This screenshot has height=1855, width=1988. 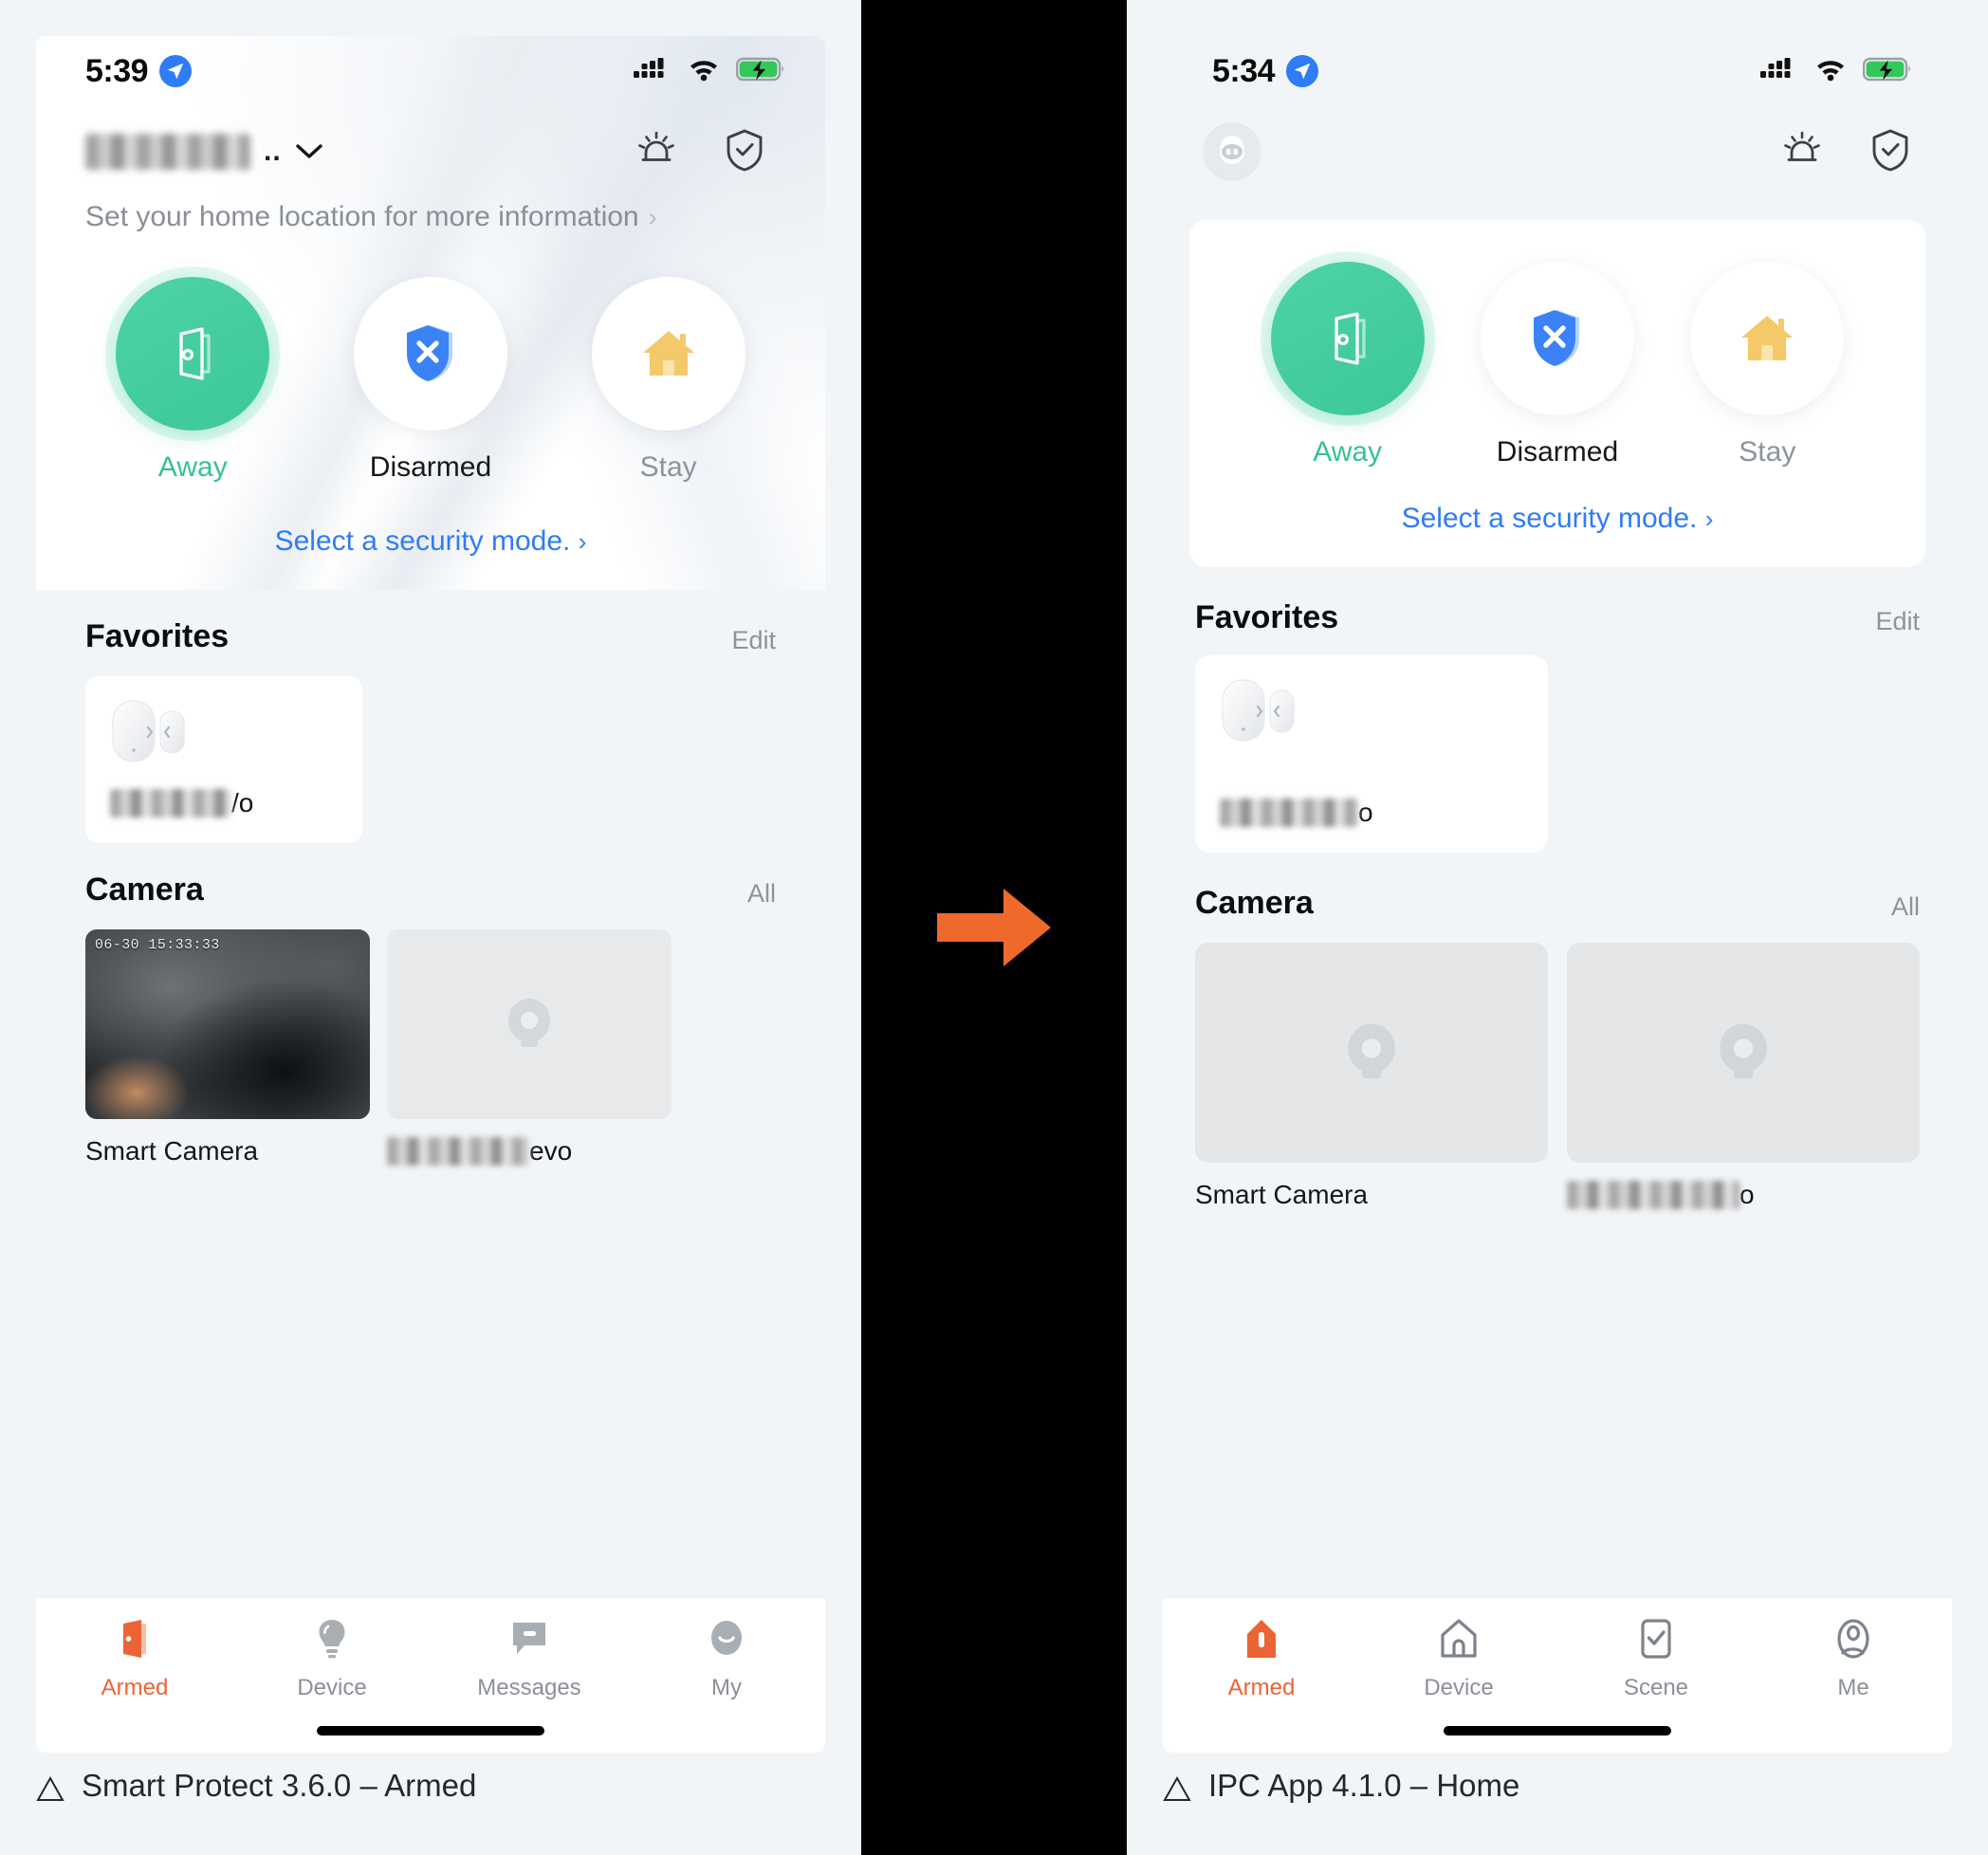 I want to click on right-security-modes: Away Disarmed Stay, so click(x=1558, y=365).